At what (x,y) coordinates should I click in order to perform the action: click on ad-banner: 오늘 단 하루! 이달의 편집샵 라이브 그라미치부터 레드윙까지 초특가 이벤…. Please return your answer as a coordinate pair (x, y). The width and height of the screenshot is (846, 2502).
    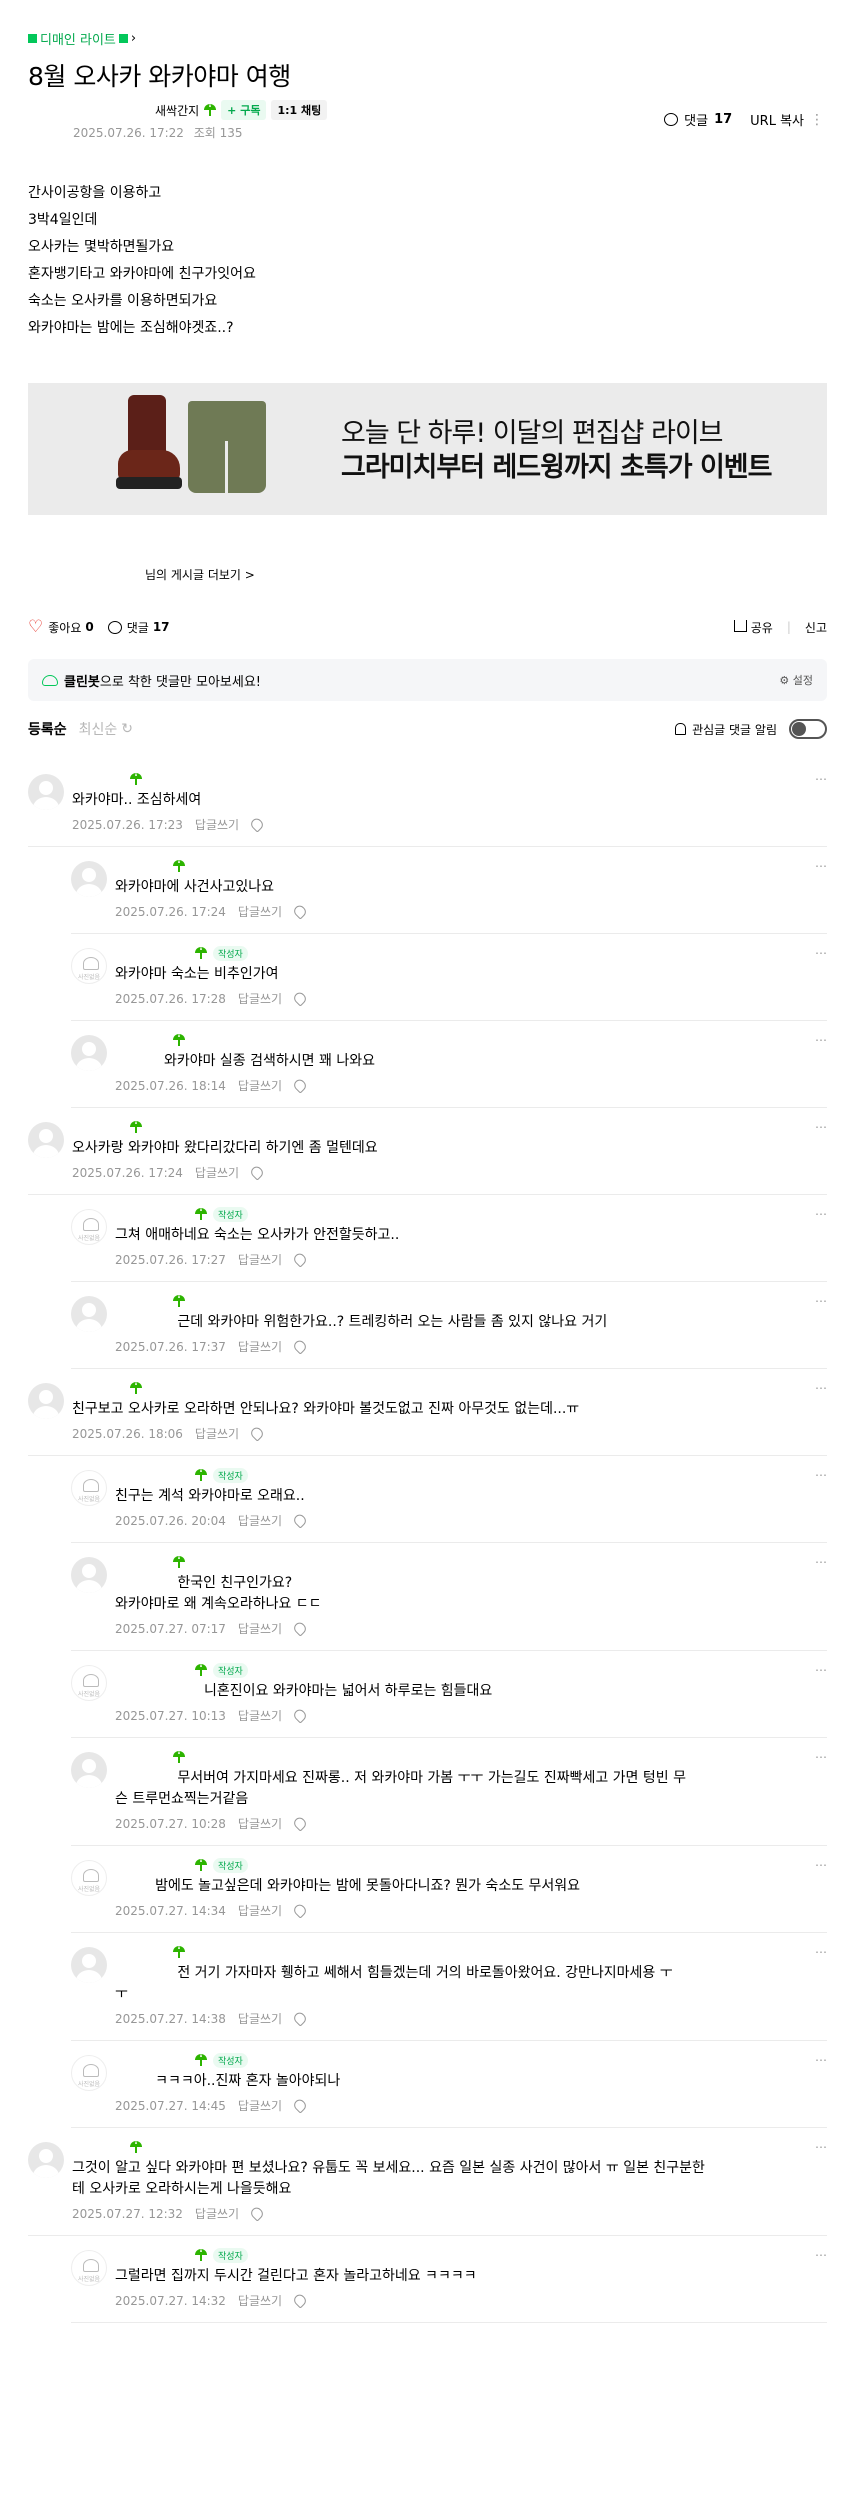
    Looking at the image, I should click on (427, 449).